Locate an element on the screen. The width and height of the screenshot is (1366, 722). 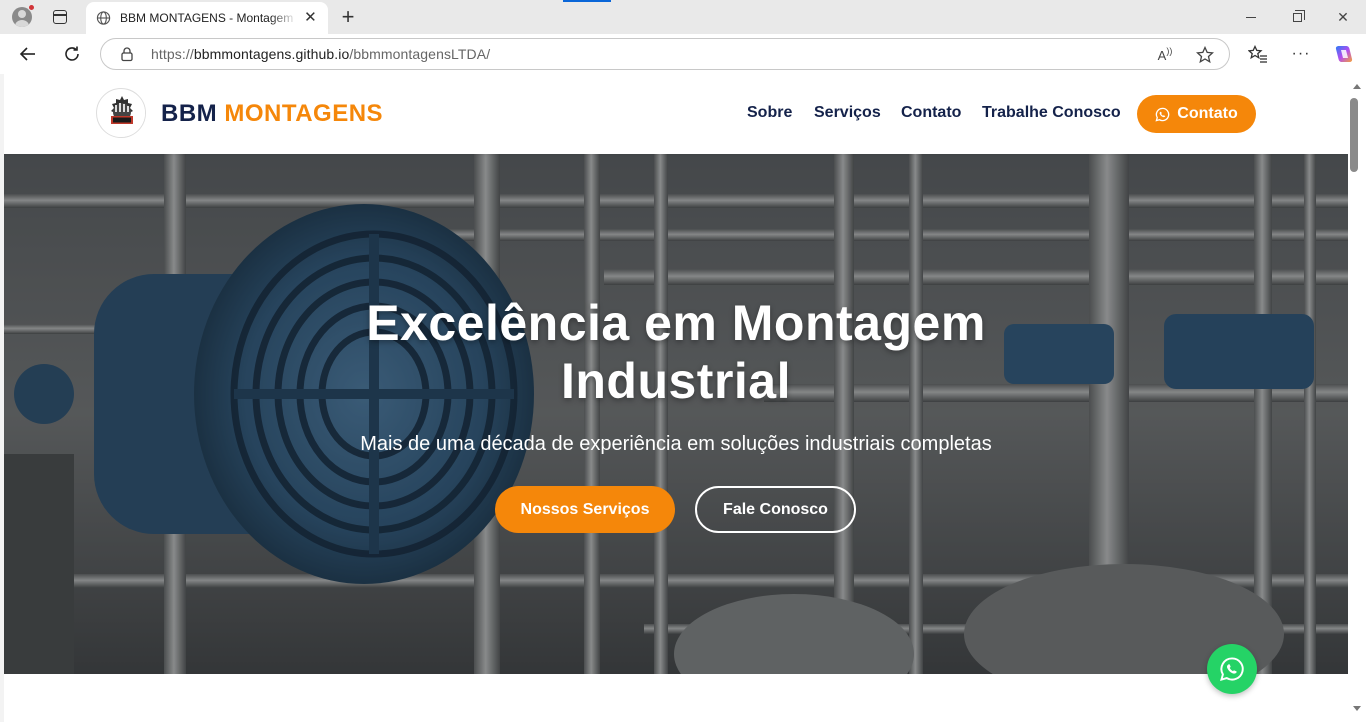
minimize-button is located at coordinates (1251, 17).